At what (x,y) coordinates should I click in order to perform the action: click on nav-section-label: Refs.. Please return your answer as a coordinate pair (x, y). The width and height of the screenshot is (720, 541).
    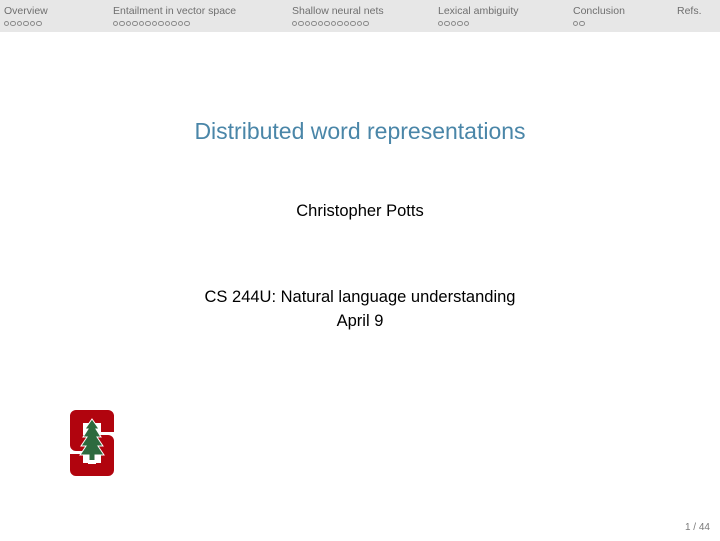
    Looking at the image, I should click on (689, 11).